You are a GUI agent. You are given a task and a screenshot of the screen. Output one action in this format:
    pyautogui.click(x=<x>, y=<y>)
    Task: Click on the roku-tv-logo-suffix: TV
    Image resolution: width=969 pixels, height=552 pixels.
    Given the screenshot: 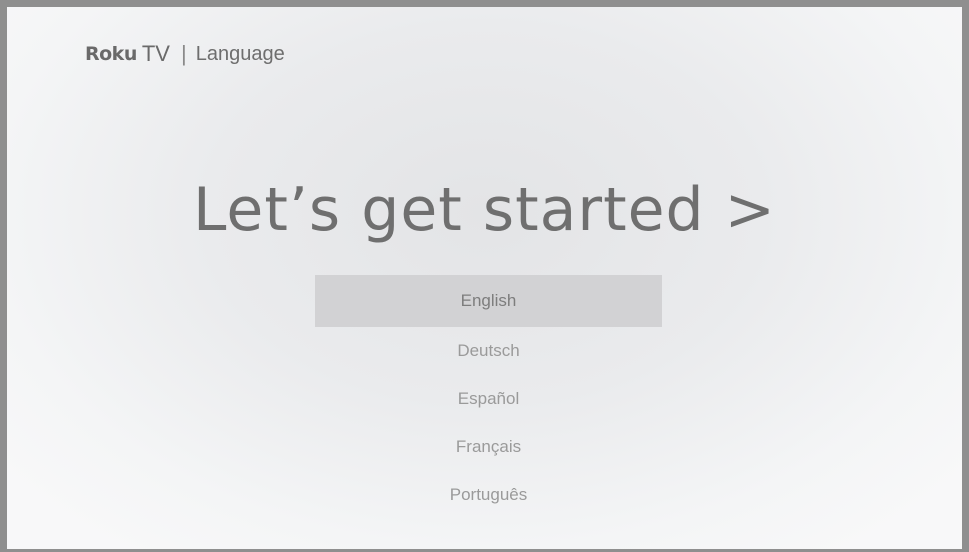 What is the action you would take?
    pyautogui.click(x=155, y=53)
    